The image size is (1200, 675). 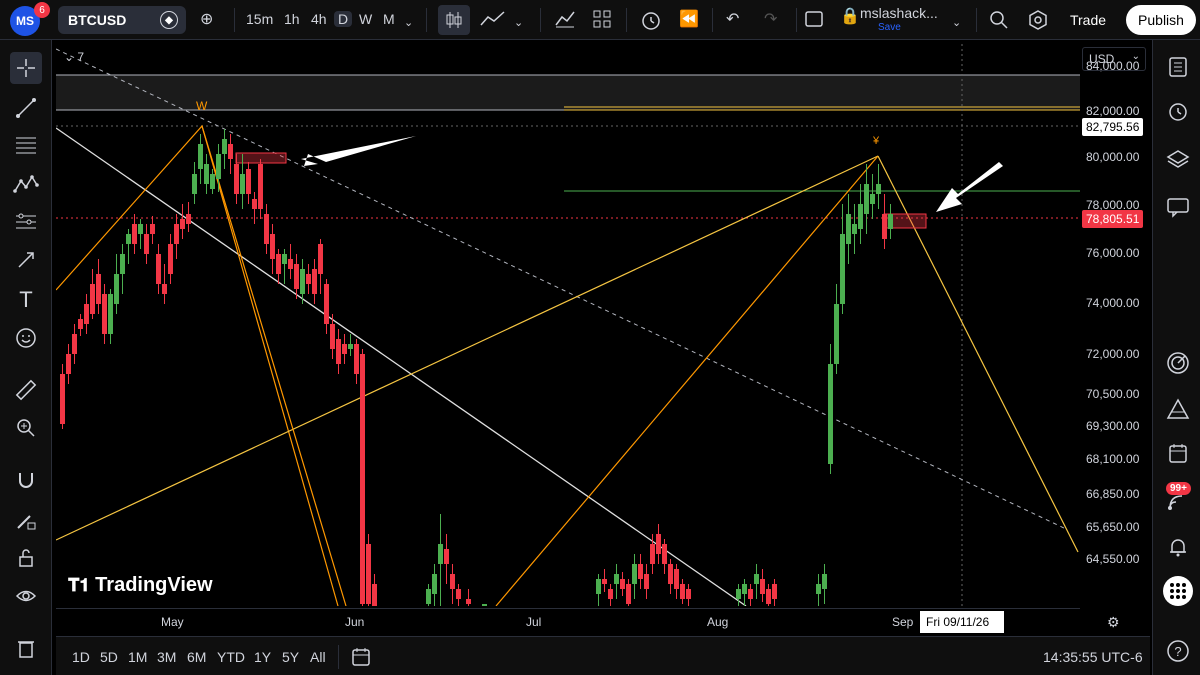 What do you see at coordinates (26, 222) in the screenshot?
I see `forecasting-icon` at bounding box center [26, 222].